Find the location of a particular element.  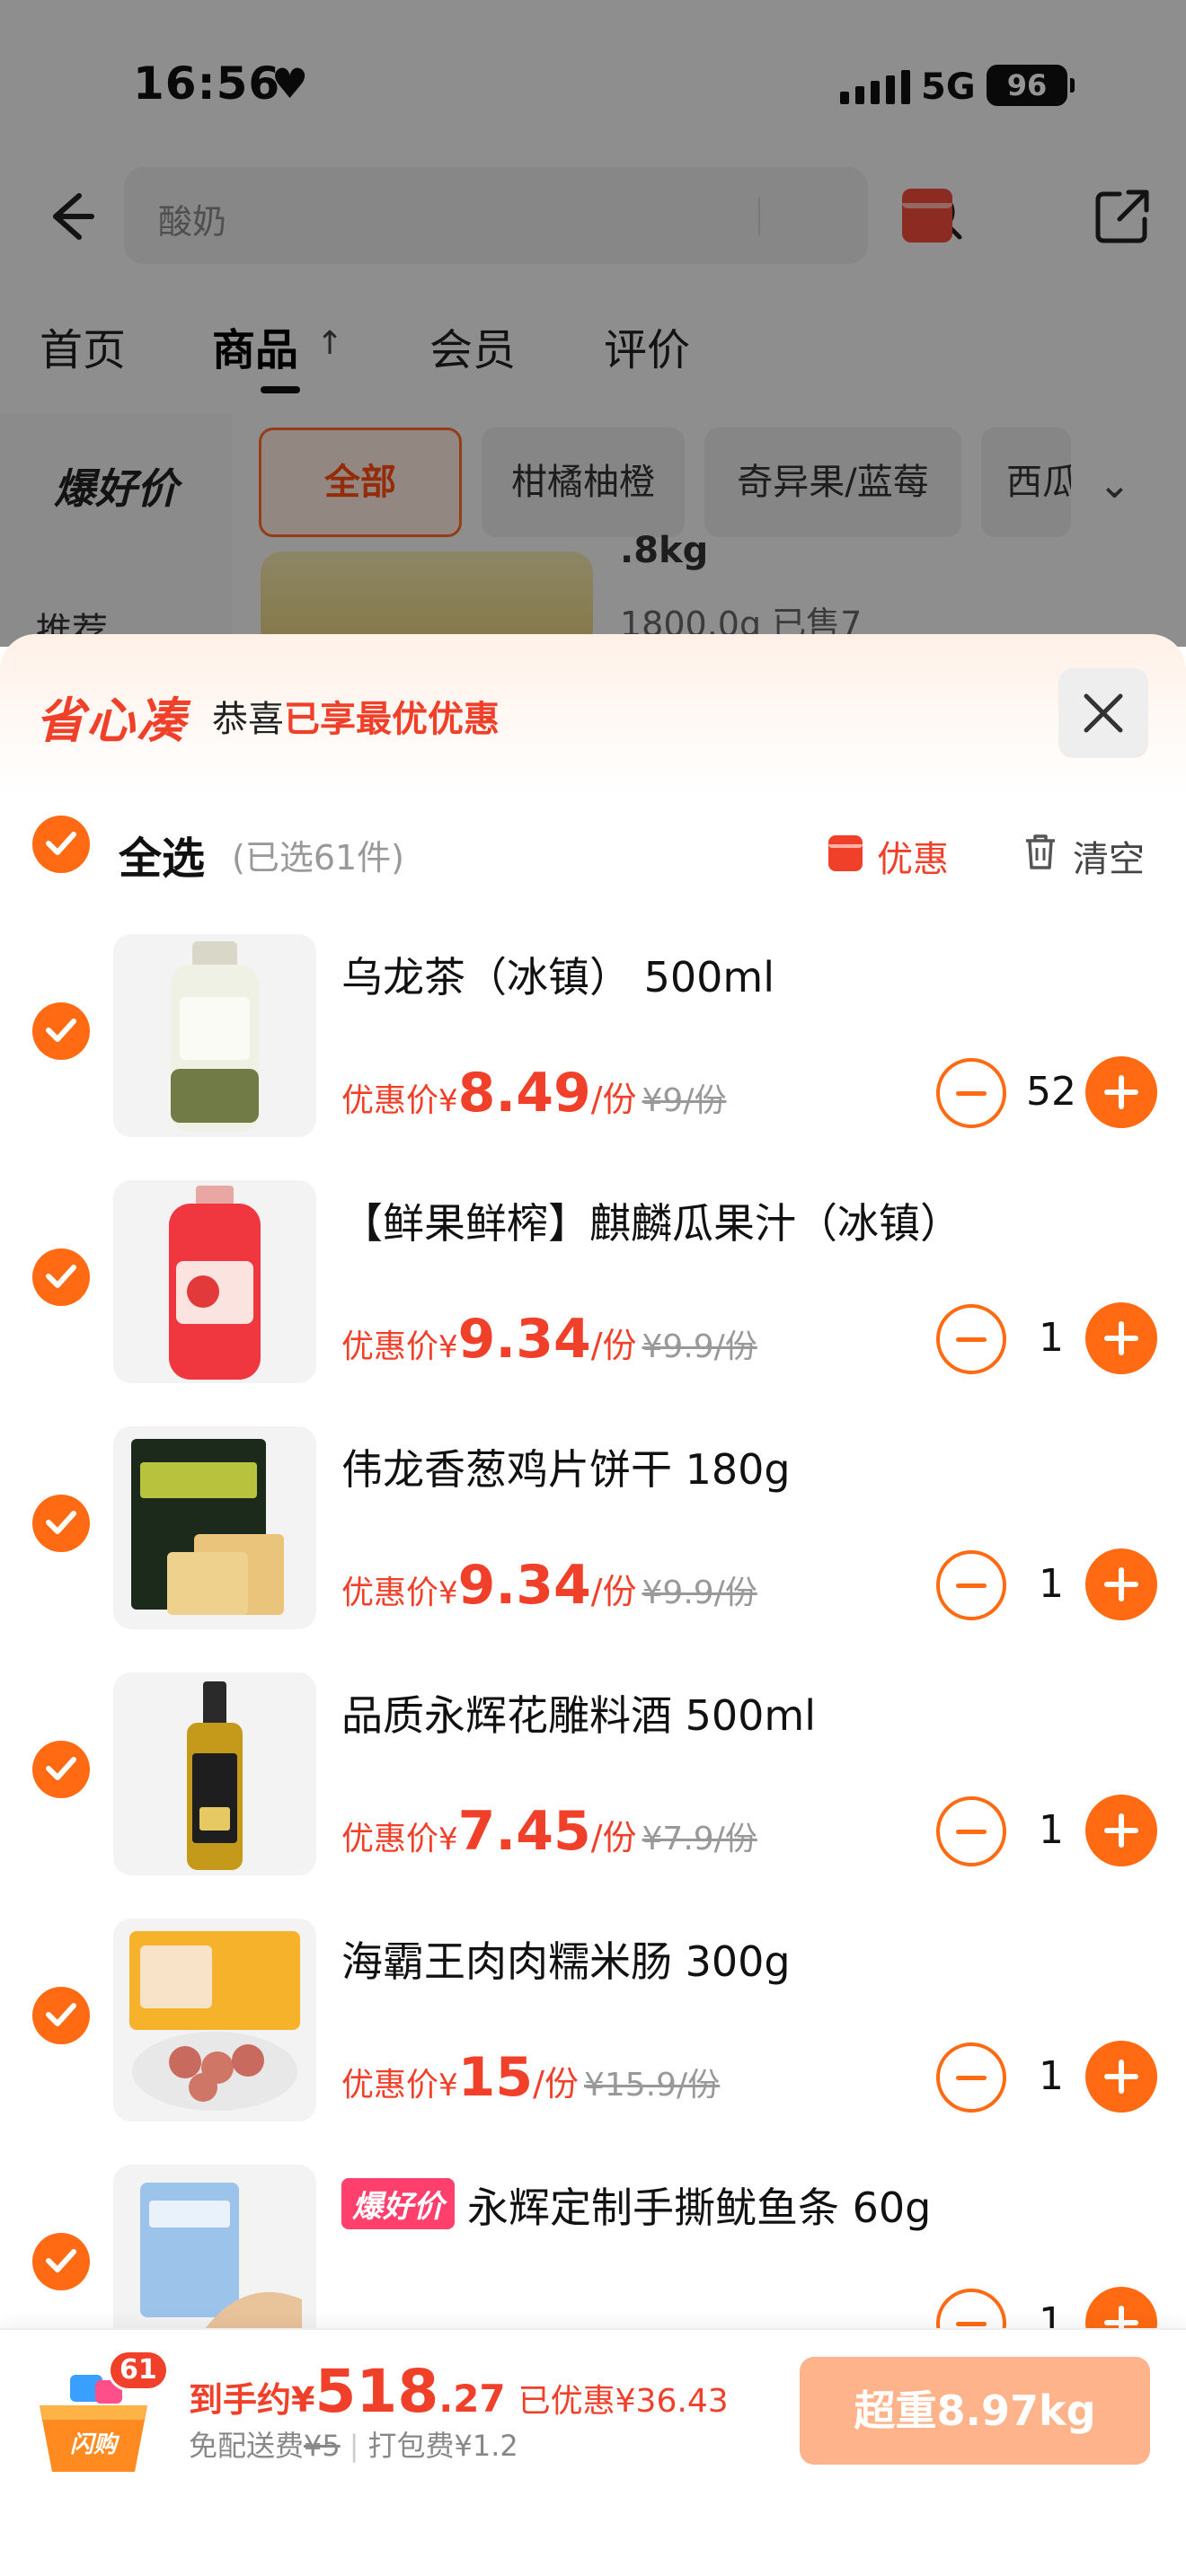

packing-fee: 打包费¥1.2 is located at coordinates (442, 2446).